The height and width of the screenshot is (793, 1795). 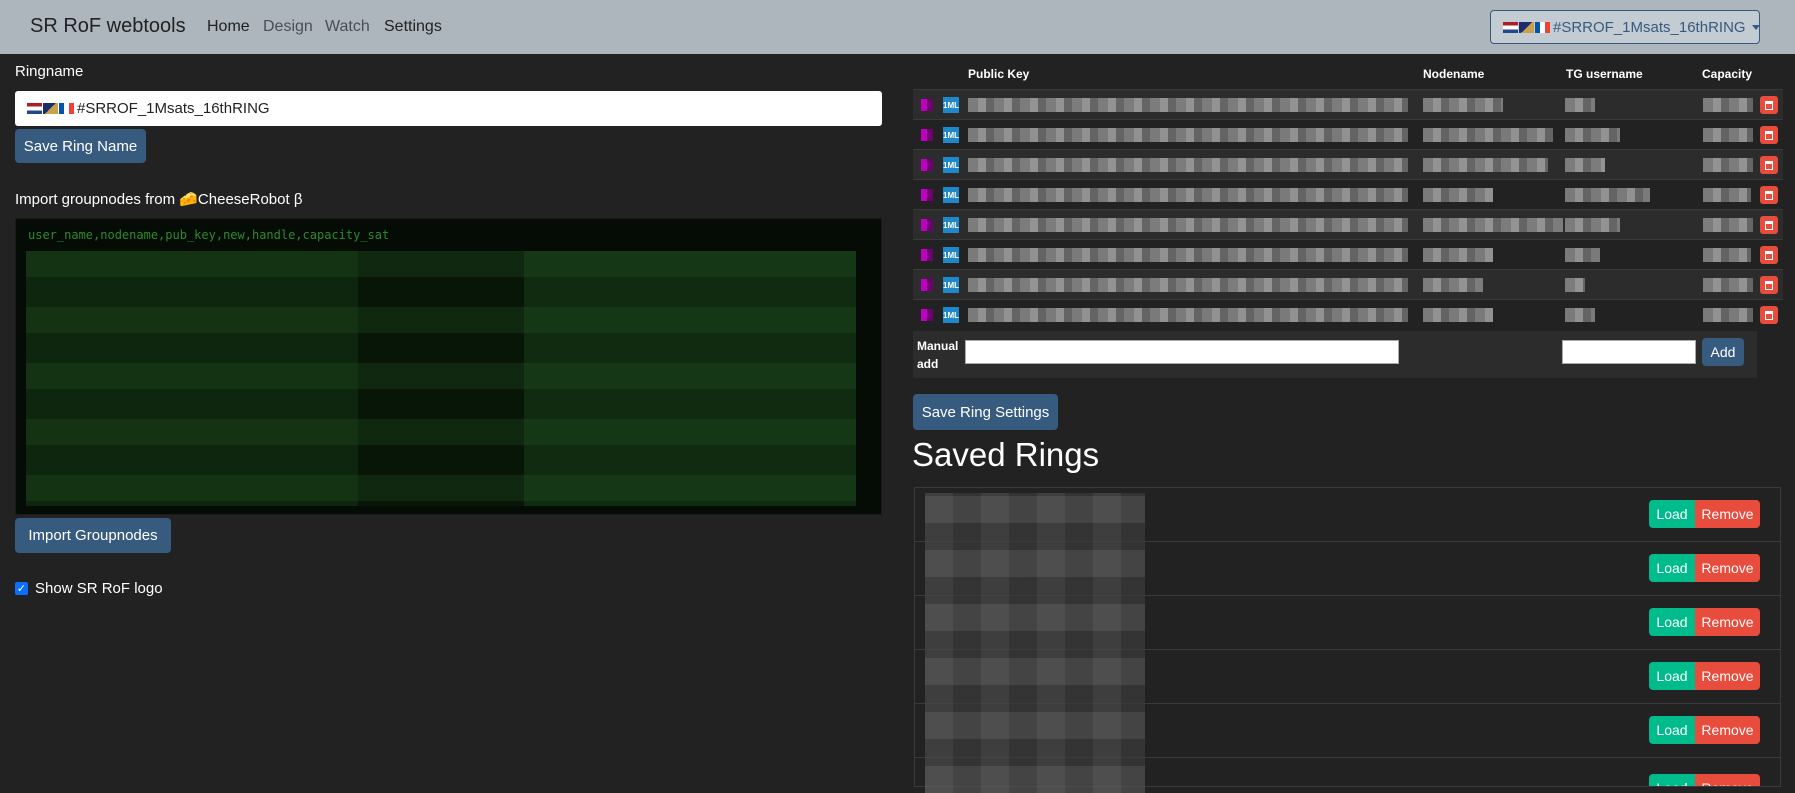 I want to click on ring-selector-dropdown: #SRROF_1Msats_16thRING, so click(x=1625, y=27).